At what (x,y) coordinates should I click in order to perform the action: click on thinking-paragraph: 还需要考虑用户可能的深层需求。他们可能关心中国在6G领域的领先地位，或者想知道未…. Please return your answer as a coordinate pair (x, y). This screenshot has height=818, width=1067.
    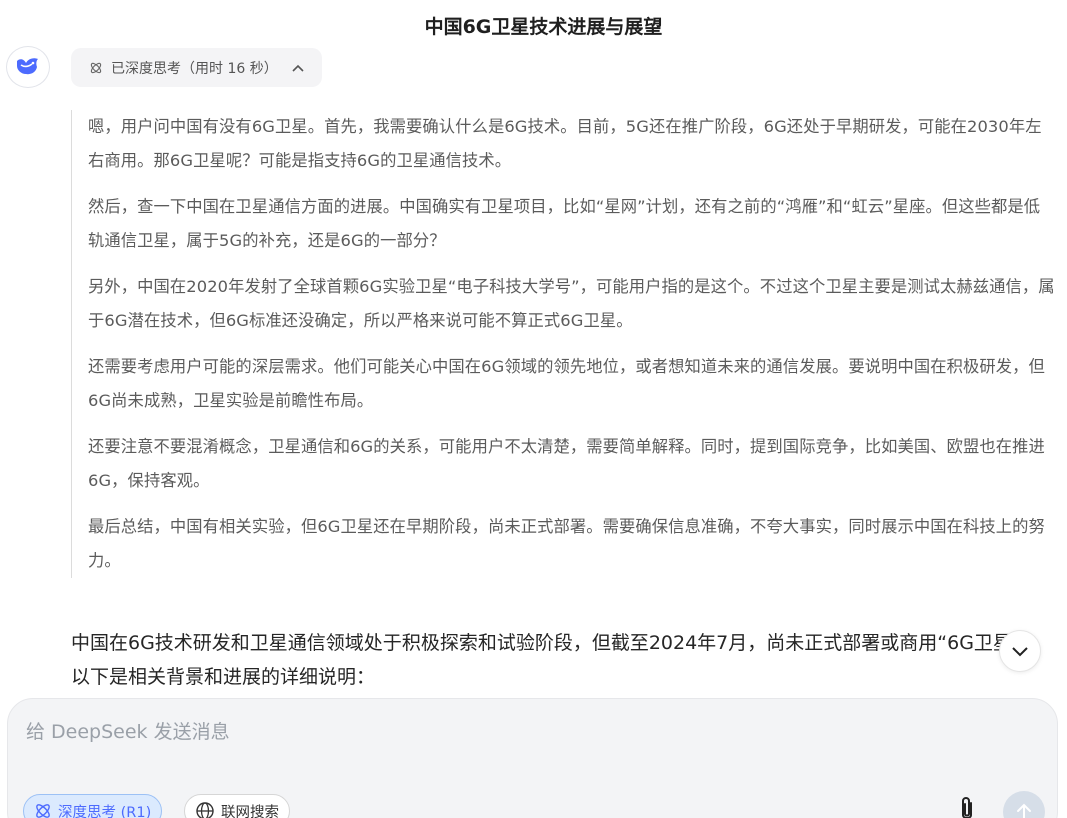
    Looking at the image, I should click on (566, 383).